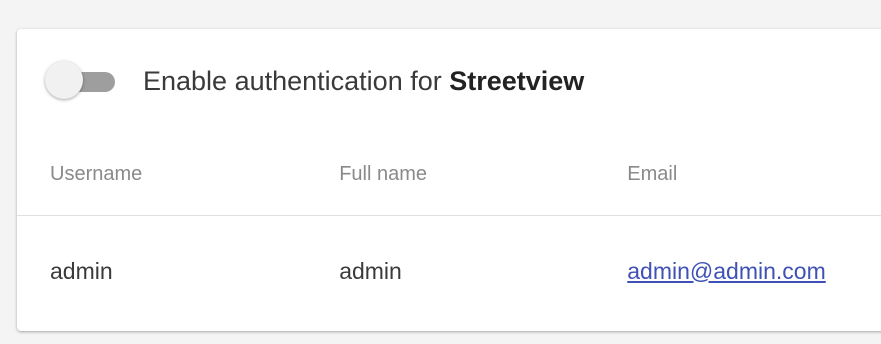 The width and height of the screenshot is (881, 344). What do you see at coordinates (370, 270) in the screenshot?
I see `cell-full-name: admin` at bounding box center [370, 270].